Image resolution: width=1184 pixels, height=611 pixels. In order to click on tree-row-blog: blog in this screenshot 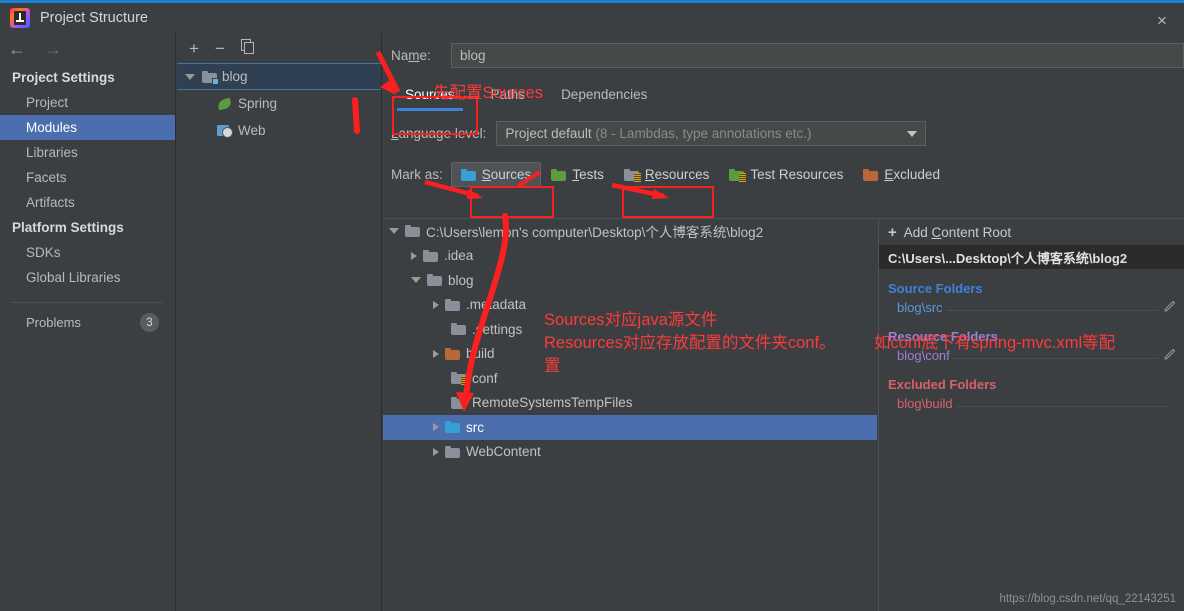, I will do `click(630, 280)`.